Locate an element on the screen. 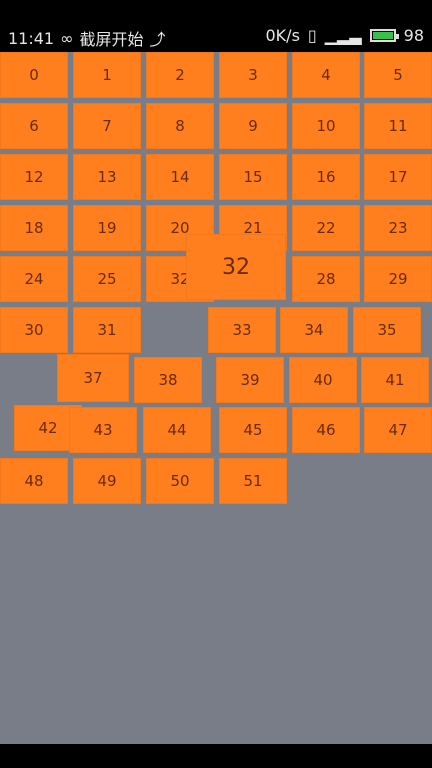 The image size is (432, 768). tile-38: 38 is located at coordinates (168, 380).